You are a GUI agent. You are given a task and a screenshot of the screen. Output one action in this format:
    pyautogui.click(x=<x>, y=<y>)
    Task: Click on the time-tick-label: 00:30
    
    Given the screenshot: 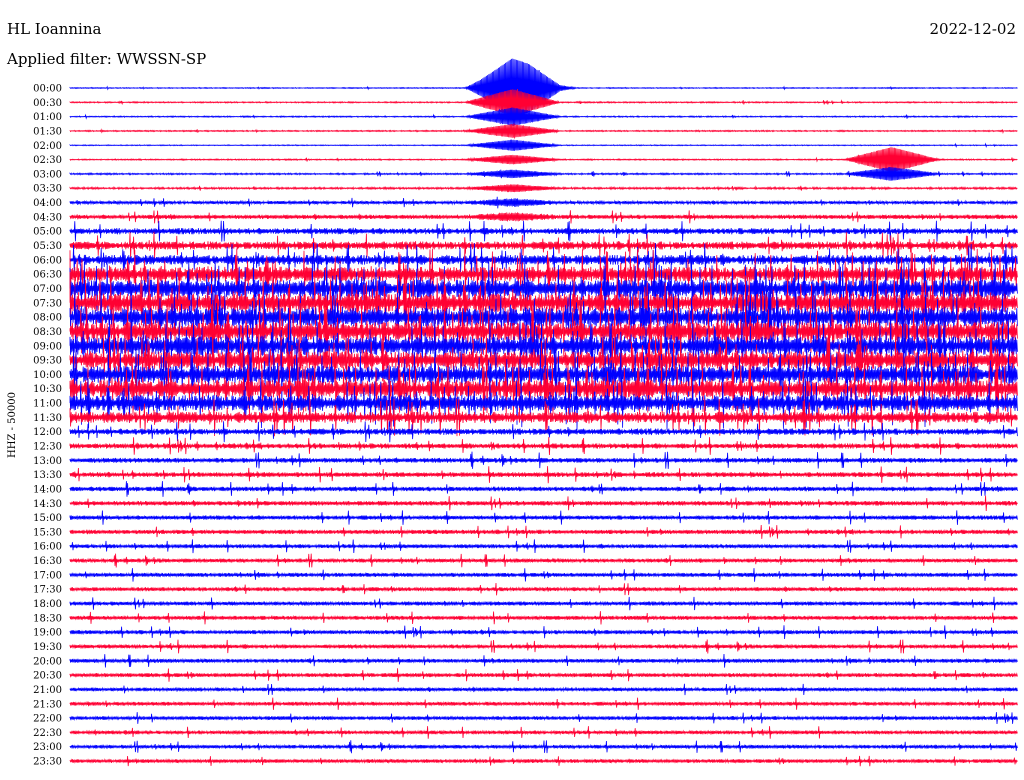 What is the action you would take?
    pyautogui.click(x=47, y=103)
    